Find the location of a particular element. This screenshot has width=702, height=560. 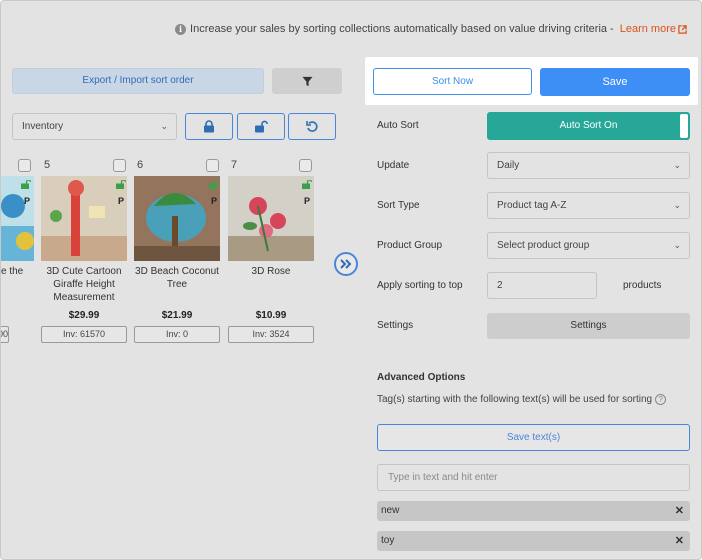

double-chevron-right-icon is located at coordinates (346, 264).